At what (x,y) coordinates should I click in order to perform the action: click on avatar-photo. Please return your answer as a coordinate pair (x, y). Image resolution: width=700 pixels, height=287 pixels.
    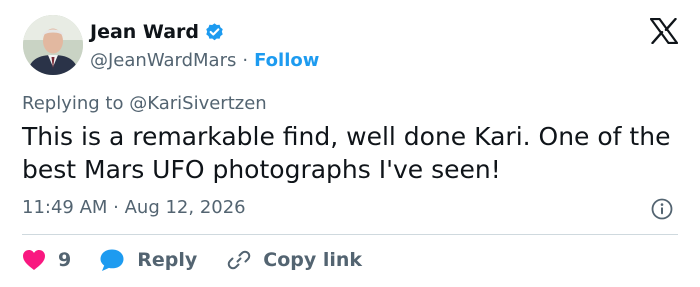
    Looking at the image, I should click on (53, 45).